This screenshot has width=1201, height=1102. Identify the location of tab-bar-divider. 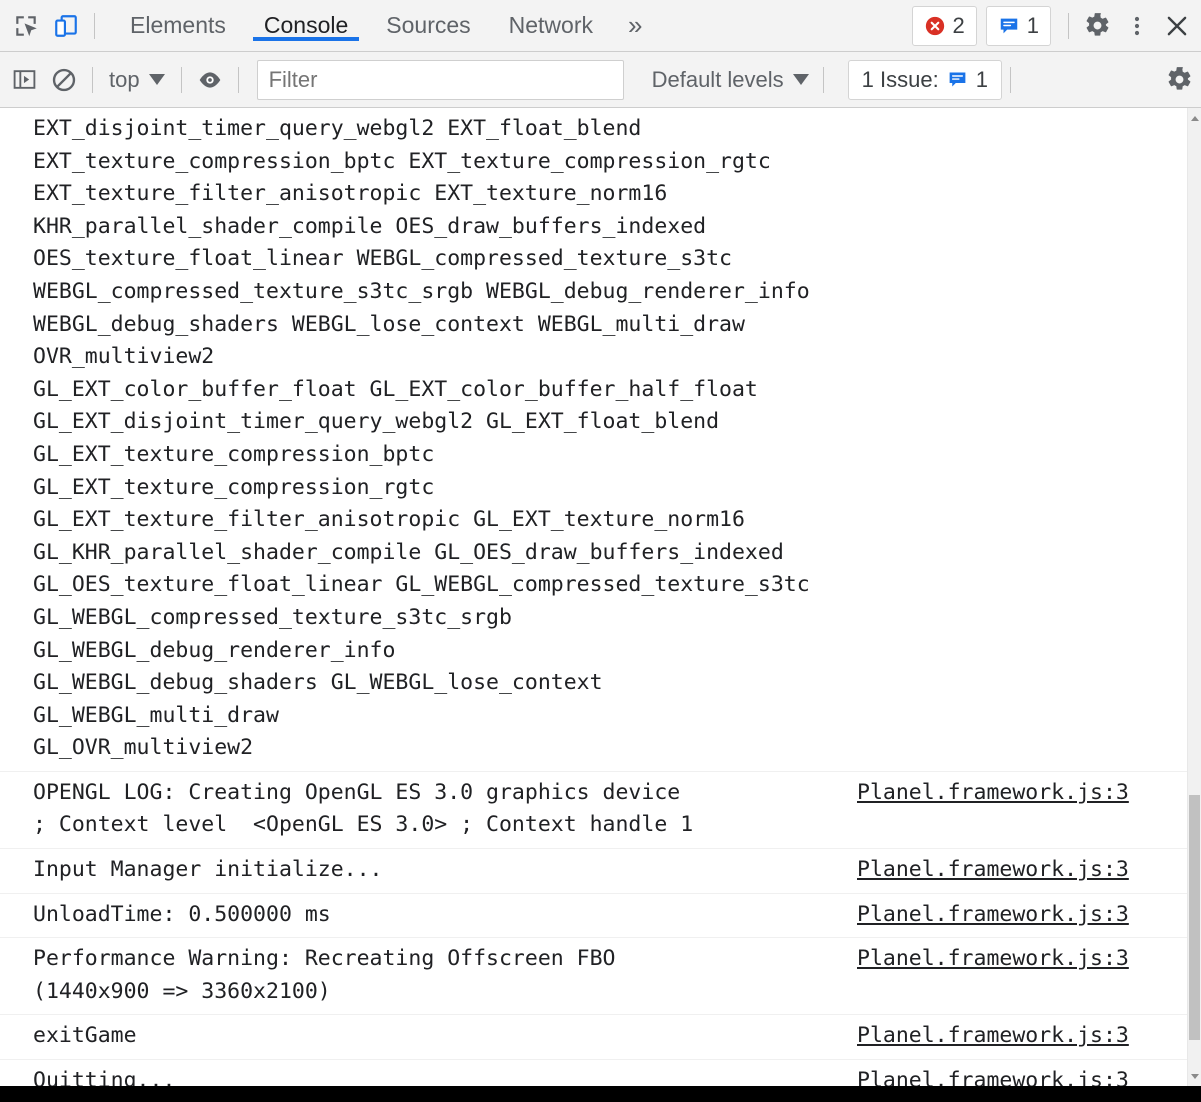
(94, 25).